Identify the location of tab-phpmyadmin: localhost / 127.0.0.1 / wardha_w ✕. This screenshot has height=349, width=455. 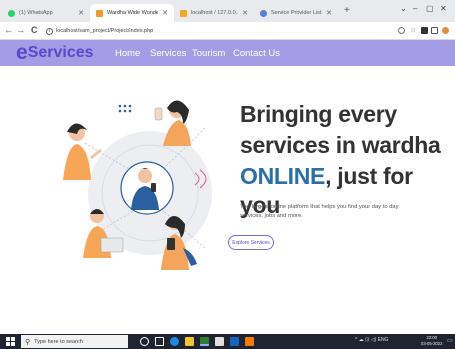
(214, 13).